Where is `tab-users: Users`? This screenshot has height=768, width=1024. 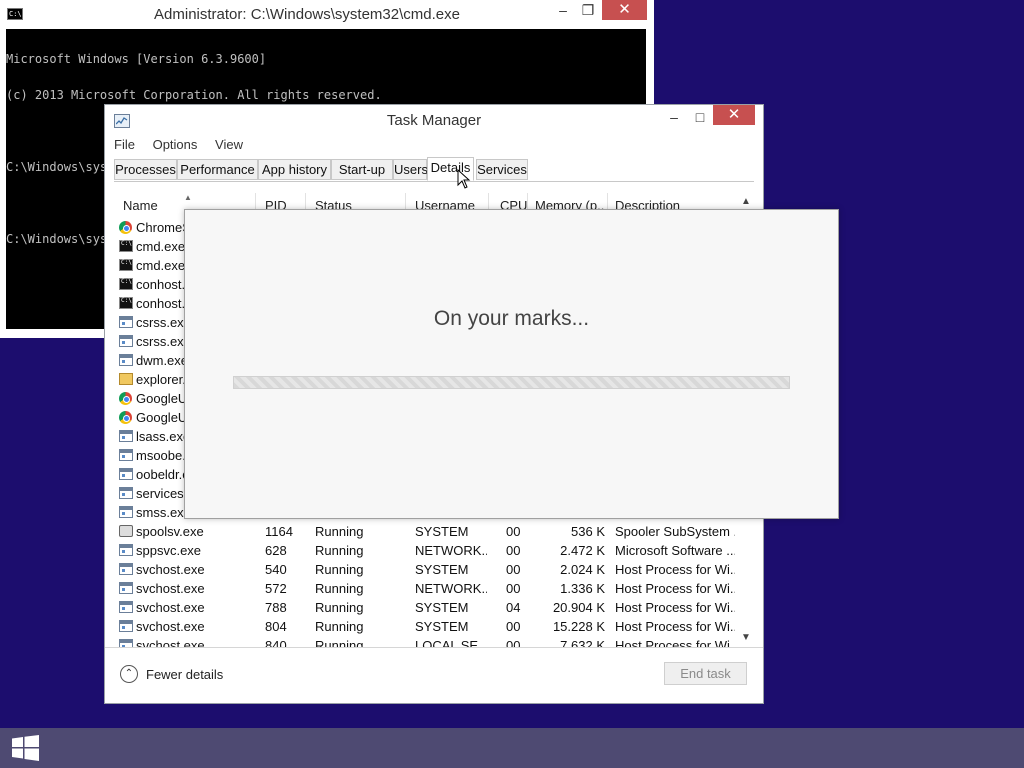
tab-users: Users is located at coordinates (410, 169).